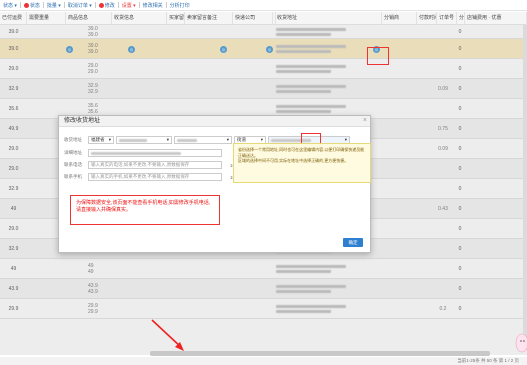 Image resolution: width=527 pixels, height=365 pixels. Describe the element at coordinates (263, 5) in the screenshot. I see `toolbar: 状态 ▾ 状态 批量 ▾ 取消订单 ▾ 修改 设置 ▾ 修改相关 分析打印` at that location.